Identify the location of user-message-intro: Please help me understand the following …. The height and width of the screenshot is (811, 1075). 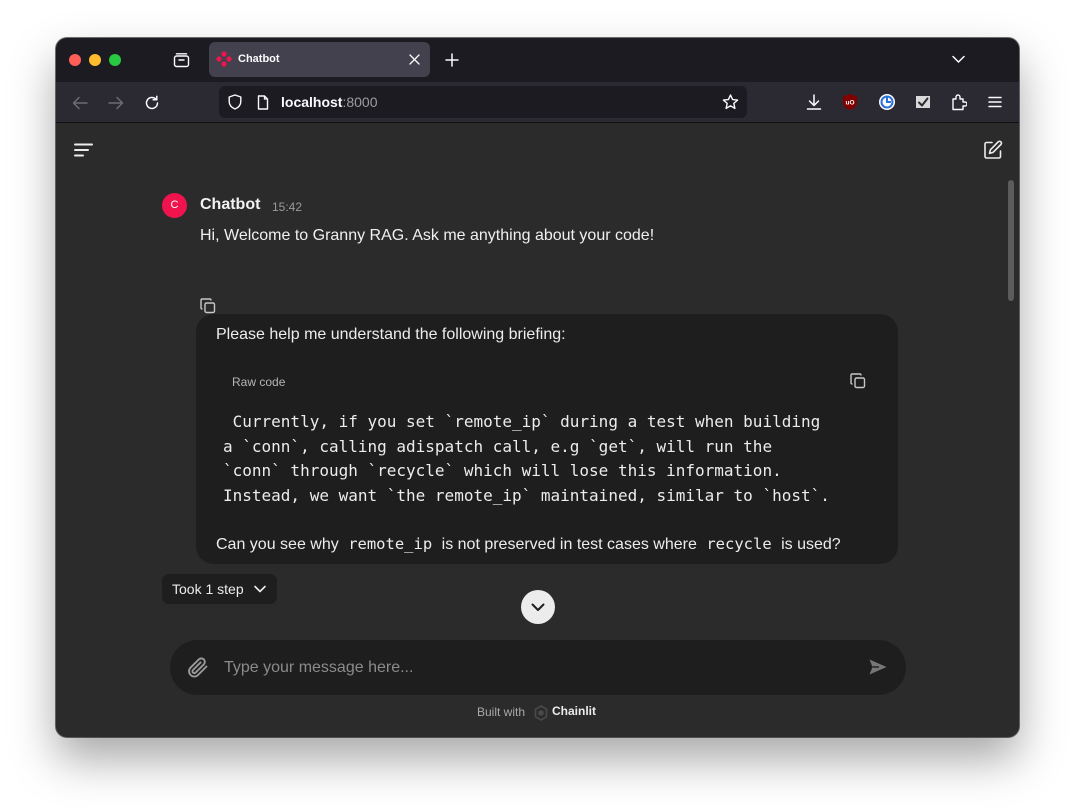
(391, 334).